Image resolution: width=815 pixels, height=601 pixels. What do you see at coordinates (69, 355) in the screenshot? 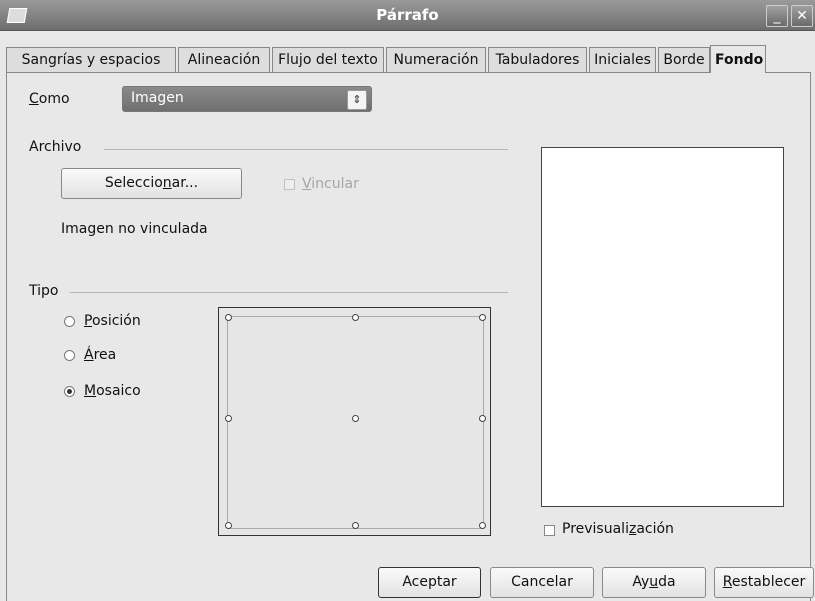
I see `radio-area` at bounding box center [69, 355].